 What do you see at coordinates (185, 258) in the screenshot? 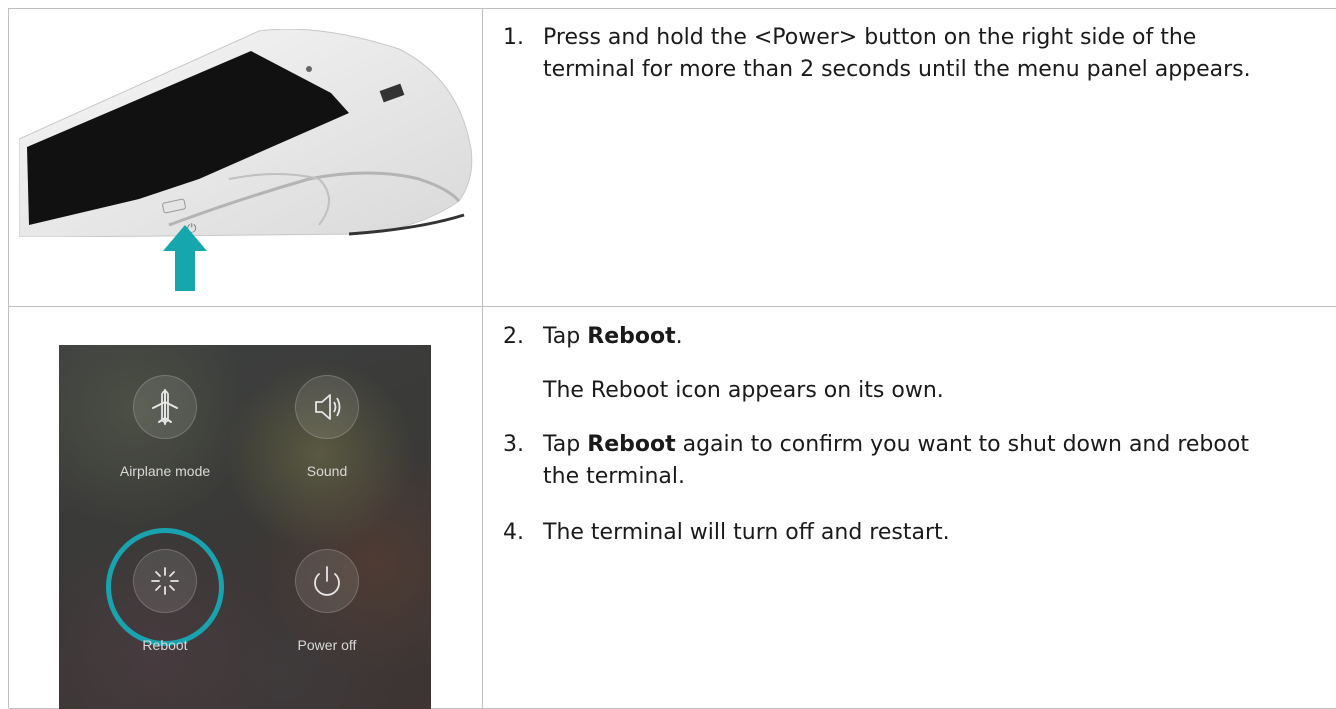
I see `up-arrow-icon` at bounding box center [185, 258].